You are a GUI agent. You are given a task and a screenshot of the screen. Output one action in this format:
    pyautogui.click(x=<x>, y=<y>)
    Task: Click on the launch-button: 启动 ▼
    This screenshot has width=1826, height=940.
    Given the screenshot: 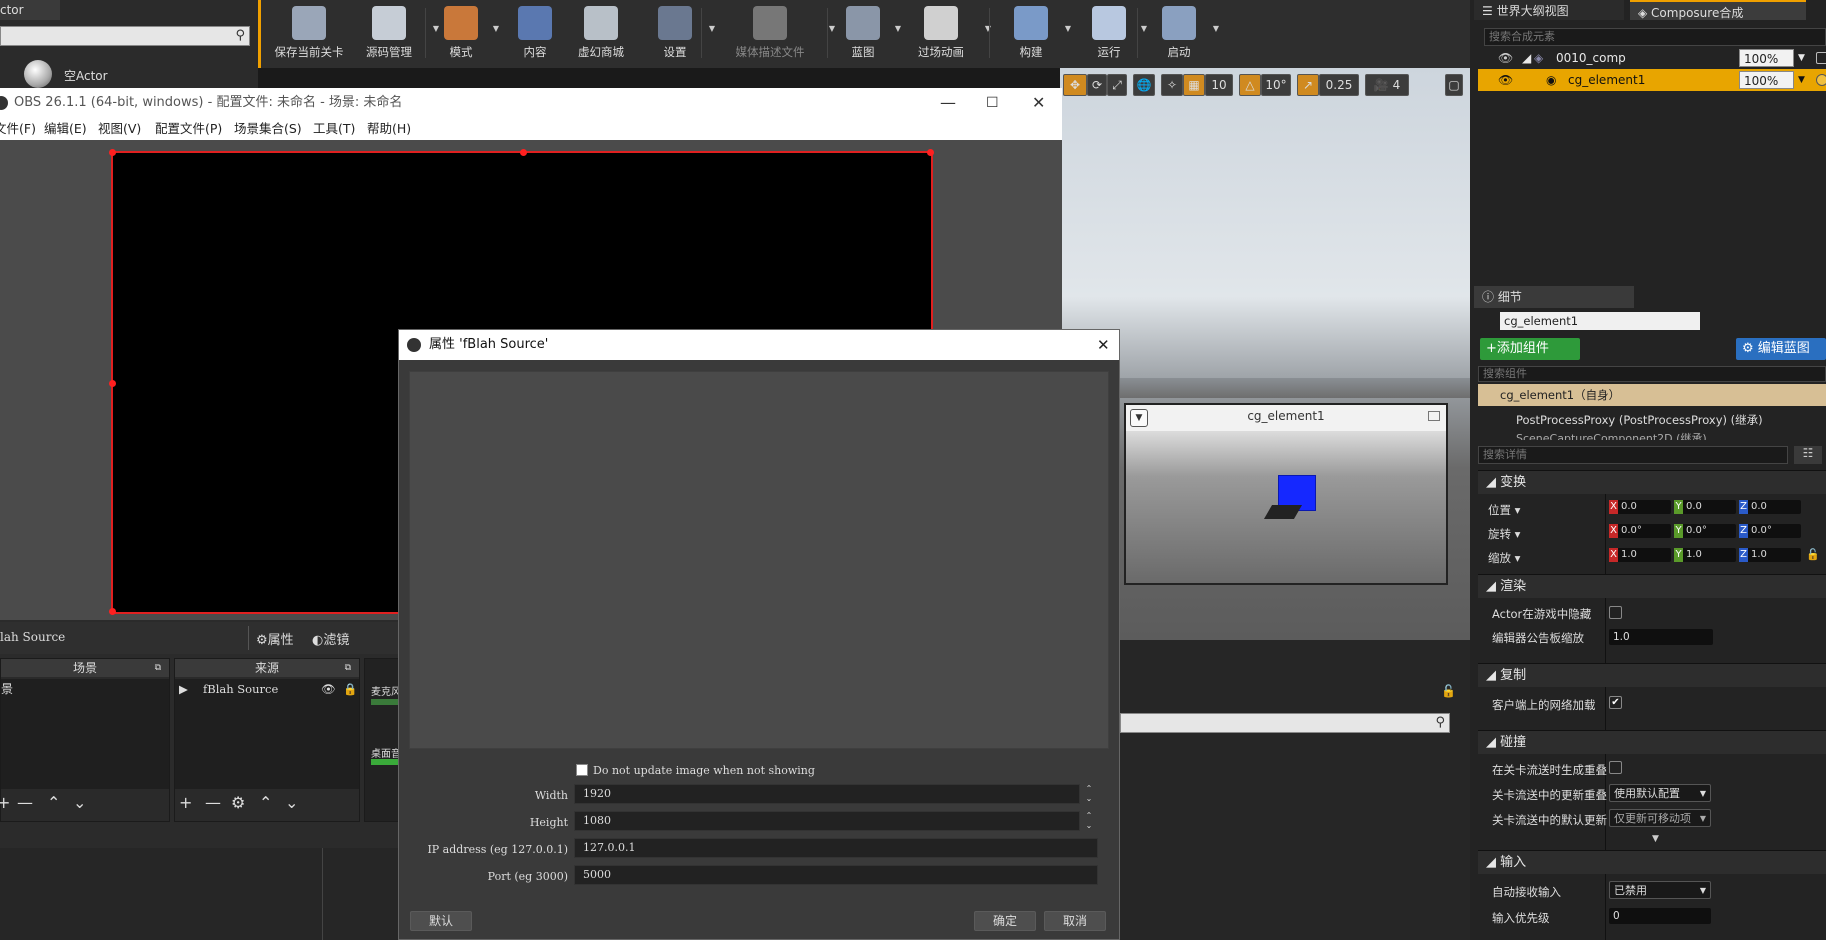 What is the action you would take?
    pyautogui.click(x=1184, y=31)
    